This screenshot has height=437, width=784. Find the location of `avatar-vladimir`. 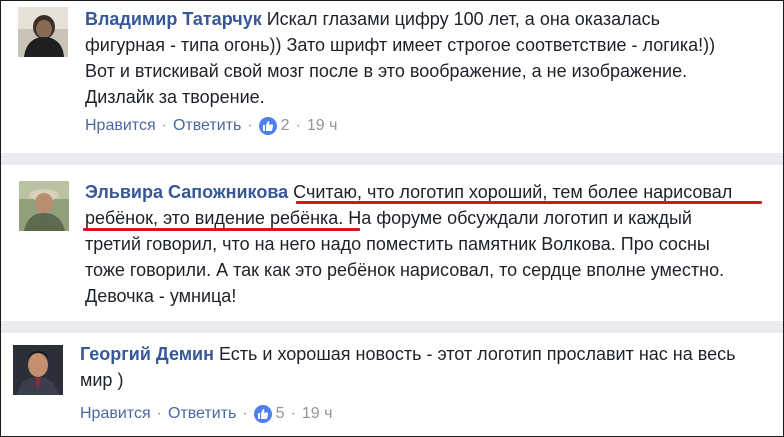

avatar-vladimir is located at coordinates (43, 32).